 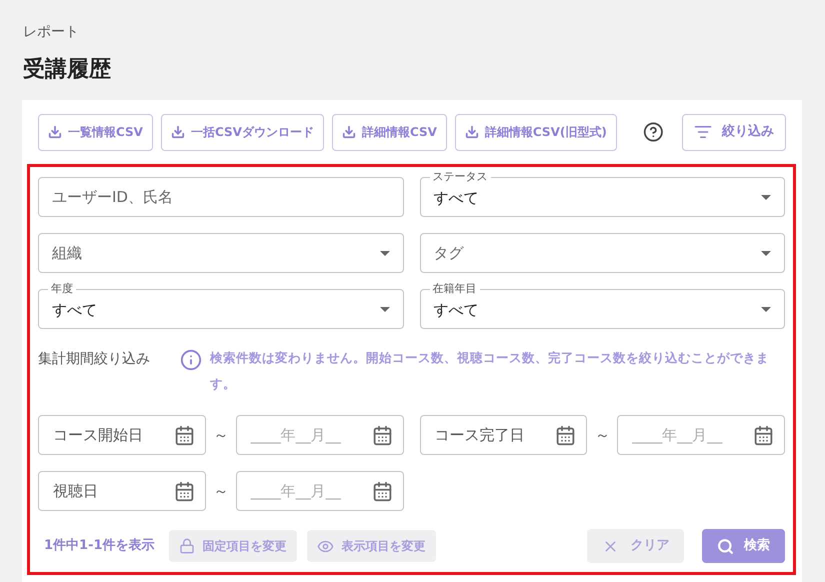 What do you see at coordinates (94, 359) in the screenshot?
I see `period-label: 集計期間絞り込み` at bounding box center [94, 359].